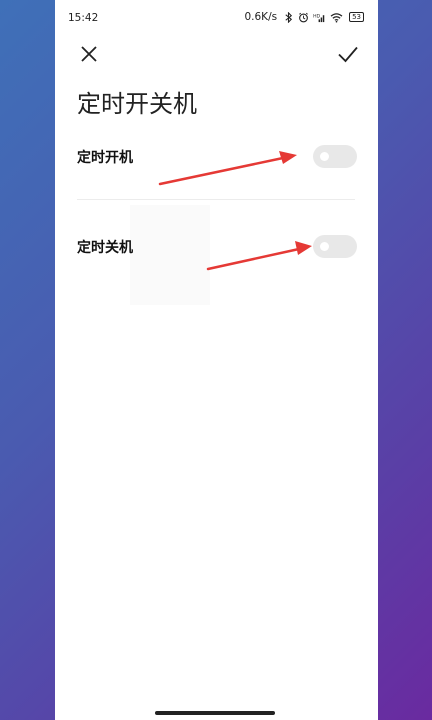 Image resolution: width=432 pixels, height=720 pixels. Describe the element at coordinates (215, 713) in the screenshot. I see `home-indicator` at that location.